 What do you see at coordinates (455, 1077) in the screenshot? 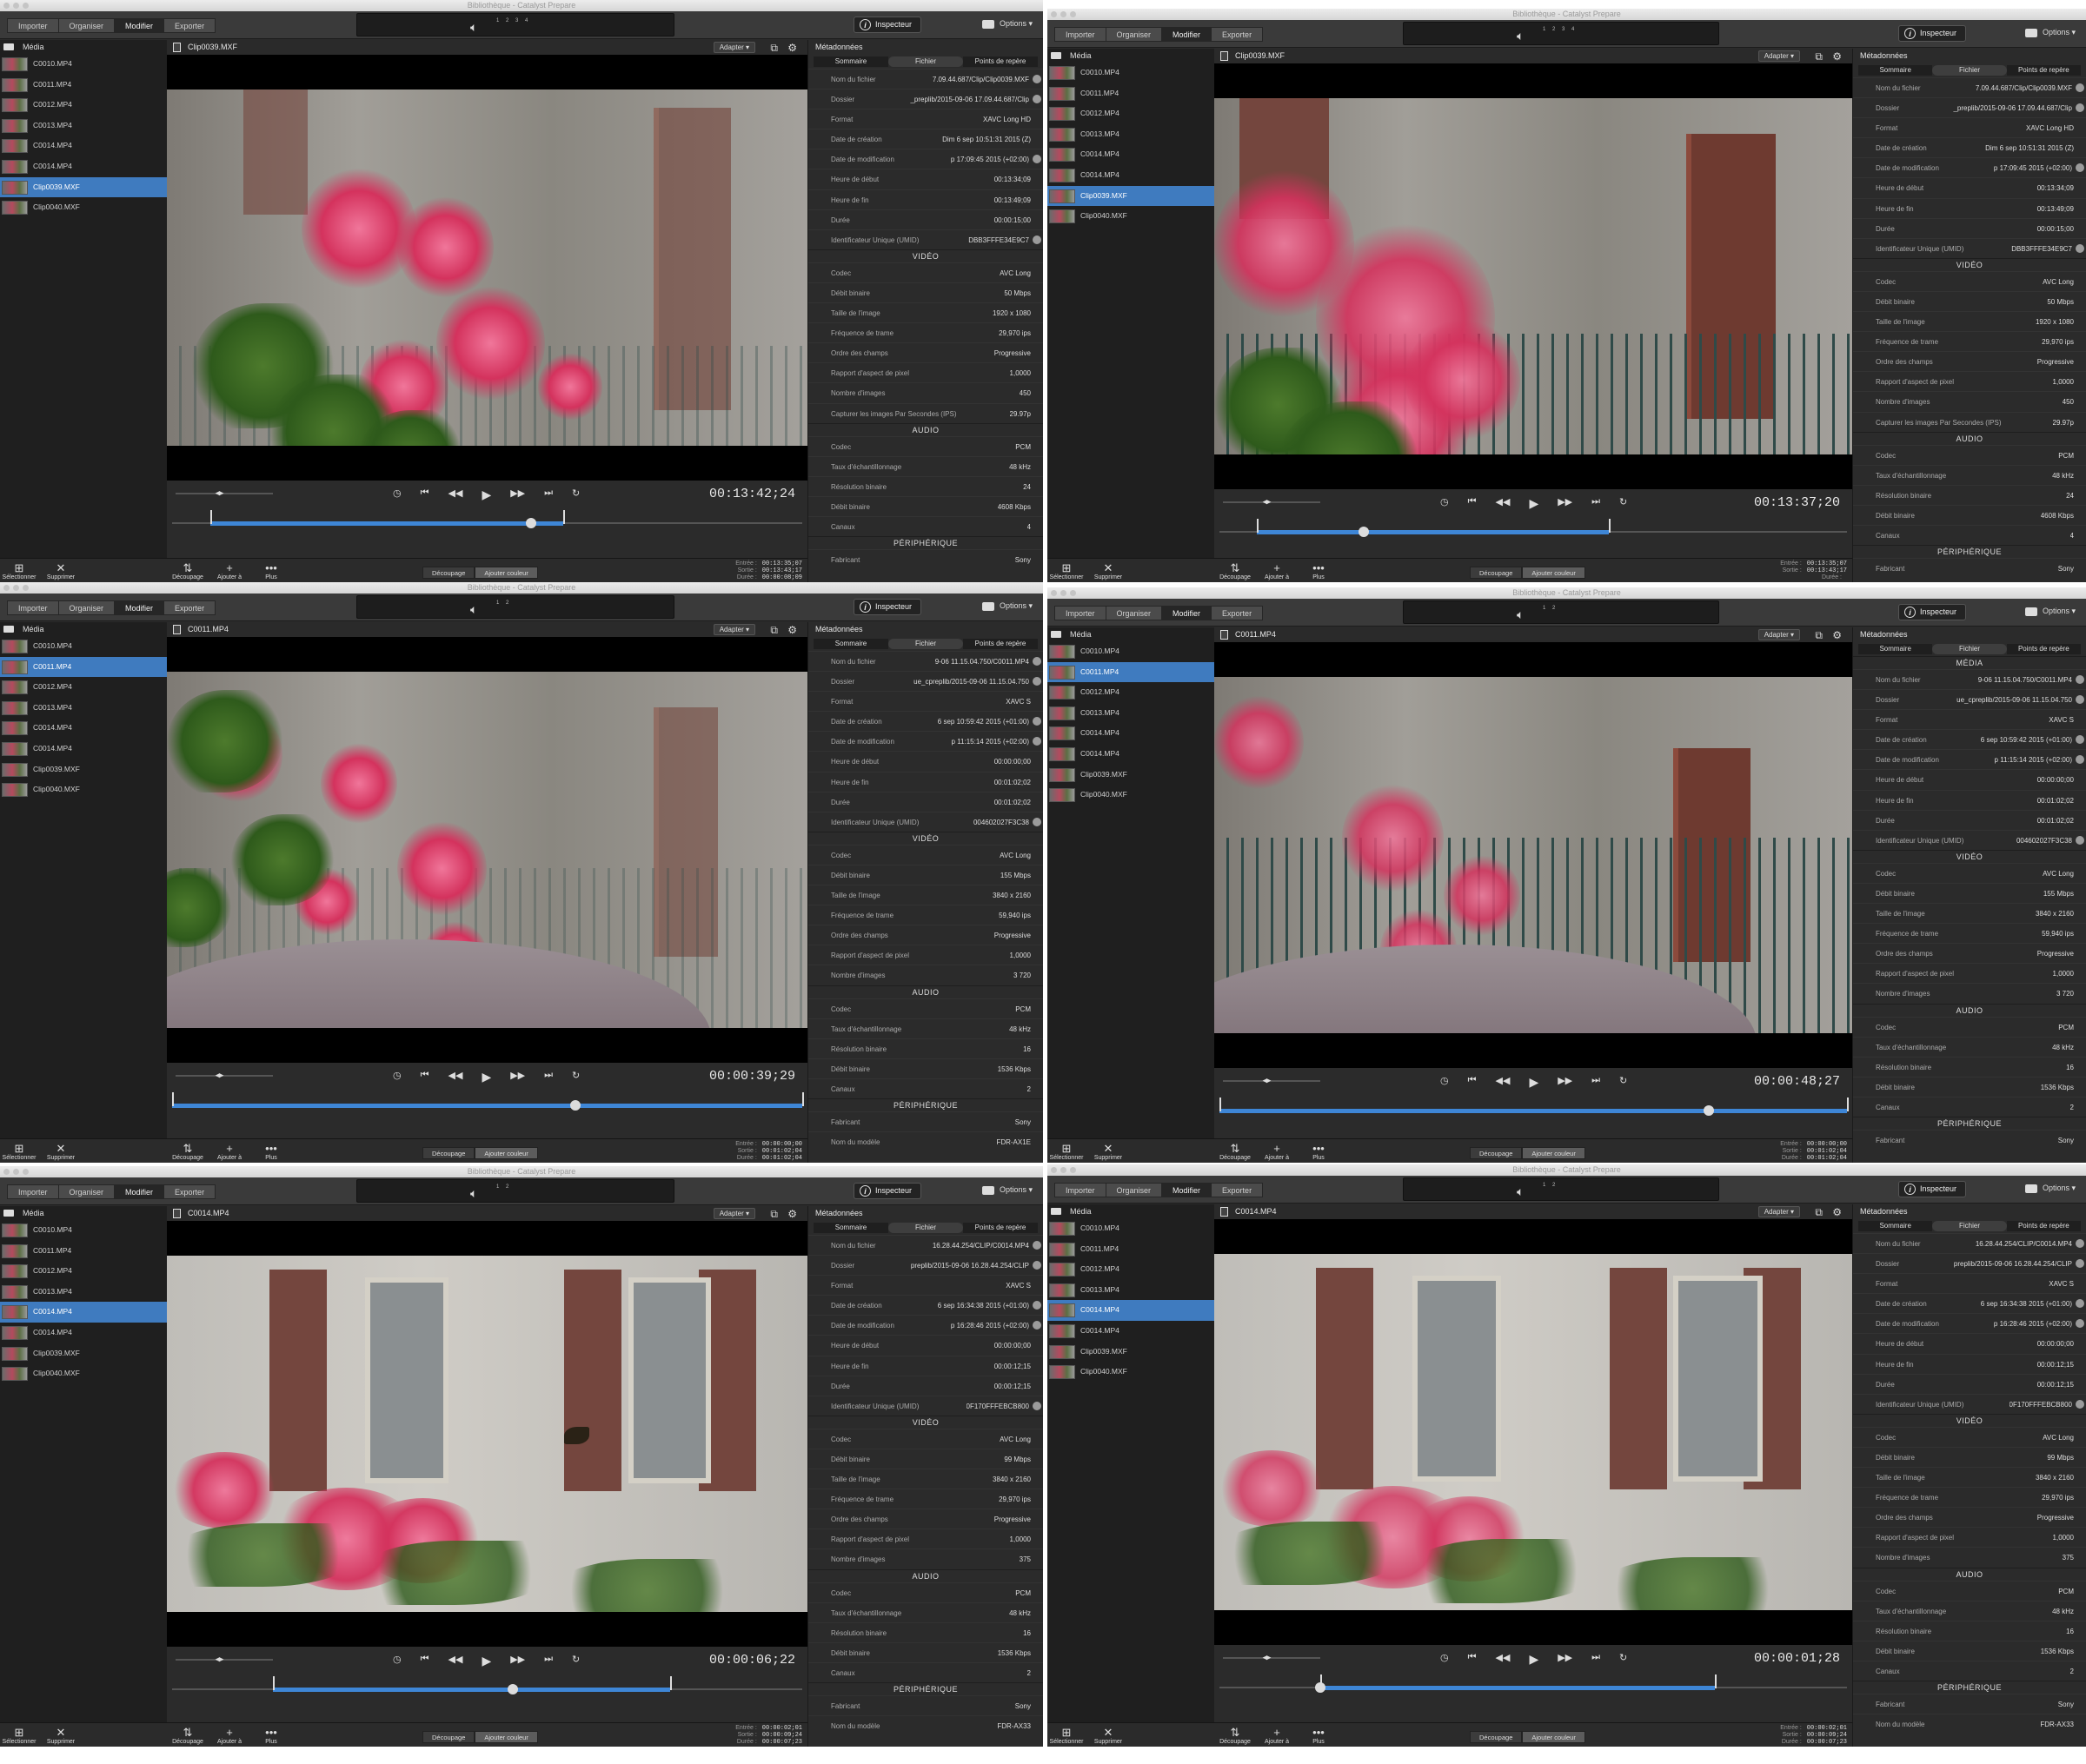
I see `step-back-icon: ◀◀` at bounding box center [455, 1077].